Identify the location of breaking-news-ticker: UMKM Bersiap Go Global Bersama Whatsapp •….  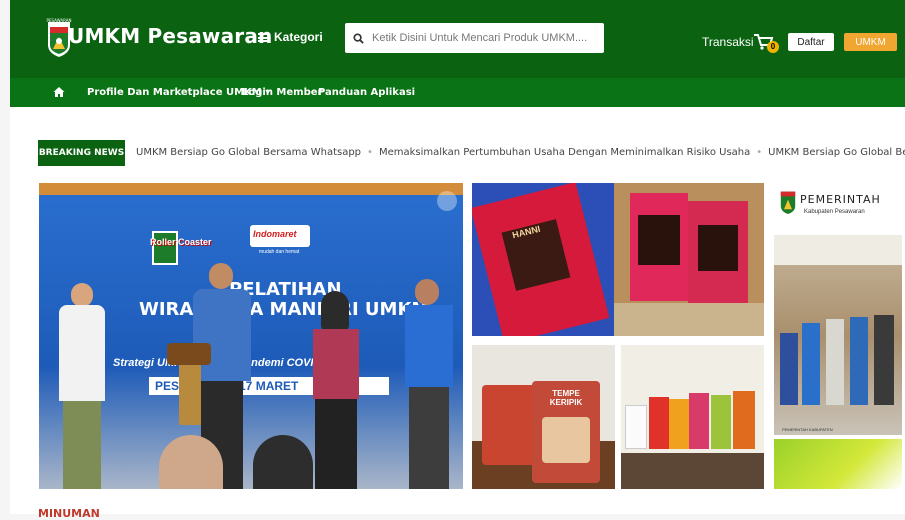
(520, 152).